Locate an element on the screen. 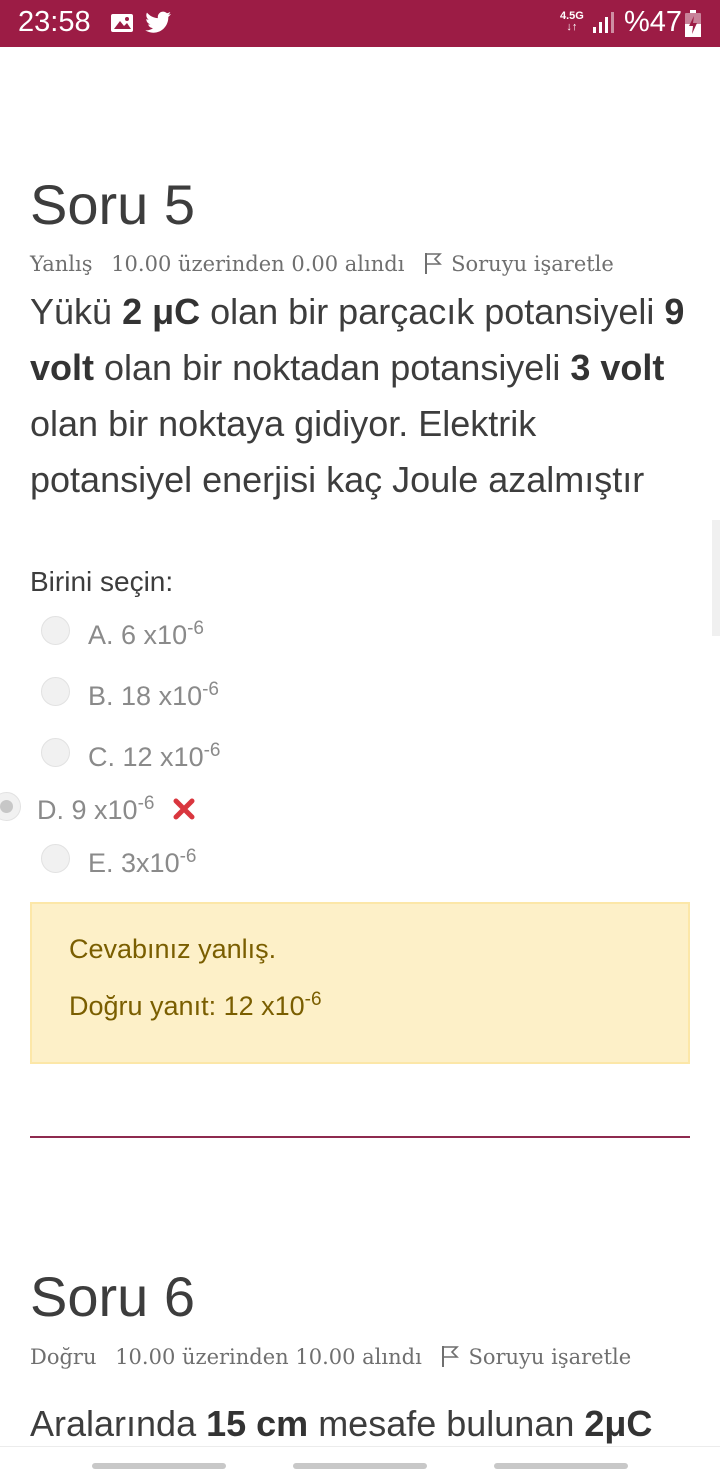 Image resolution: width=720 pixels, height=1481 pixels. option-c-label: C. 12 x10-6 is located at coordinates (154, 756).